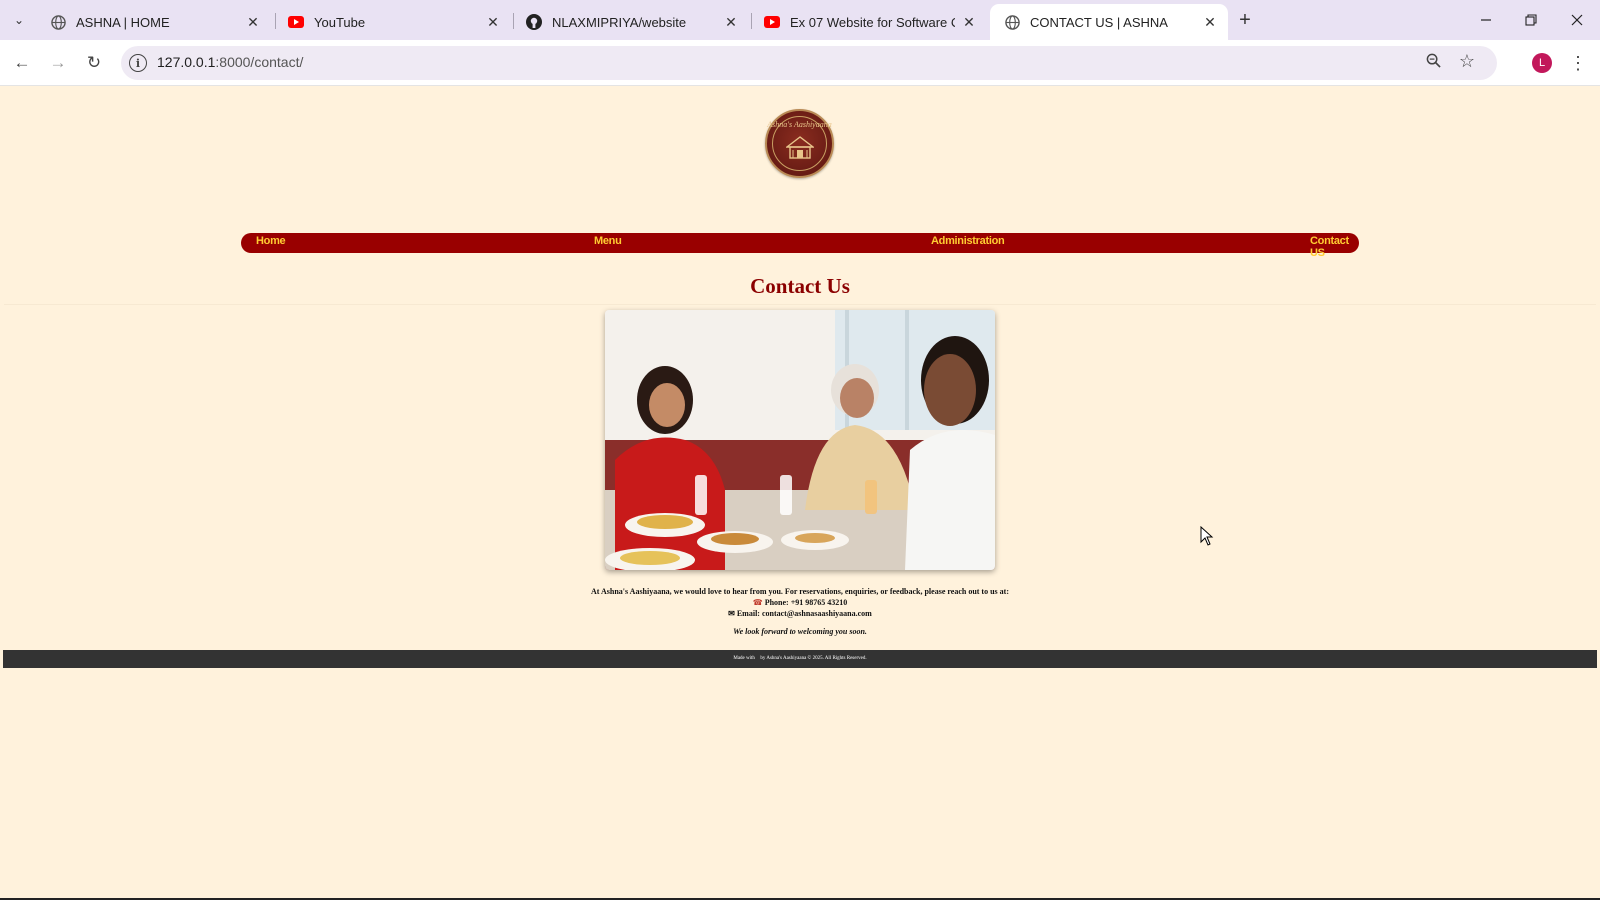 This screenshot has width=1600, height=900. What do you see at coordinates (800, 246) in the screenshot?
I see `main-navigation: Home Menu Administration Contact US` at bounding box center [800, 246].